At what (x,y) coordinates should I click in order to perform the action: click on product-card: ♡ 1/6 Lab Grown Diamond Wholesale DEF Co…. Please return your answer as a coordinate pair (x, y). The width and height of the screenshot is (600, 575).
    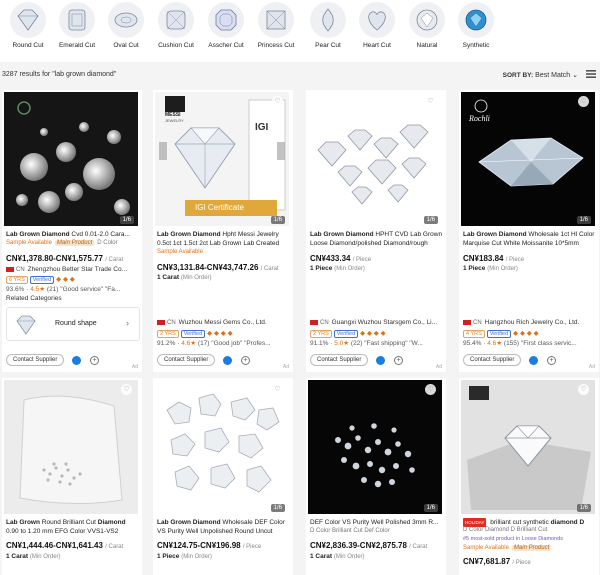
    Looking at the image, I should click on (223, 476).